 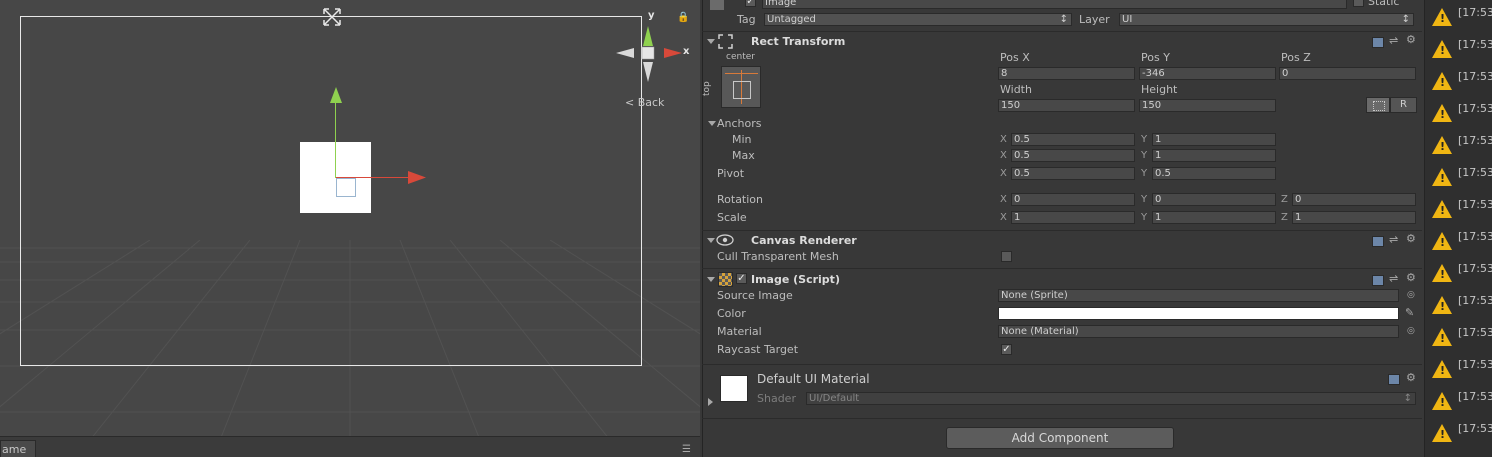 I want to click on raycast-target-label: Raycast Target, so click(x=758, y=349).